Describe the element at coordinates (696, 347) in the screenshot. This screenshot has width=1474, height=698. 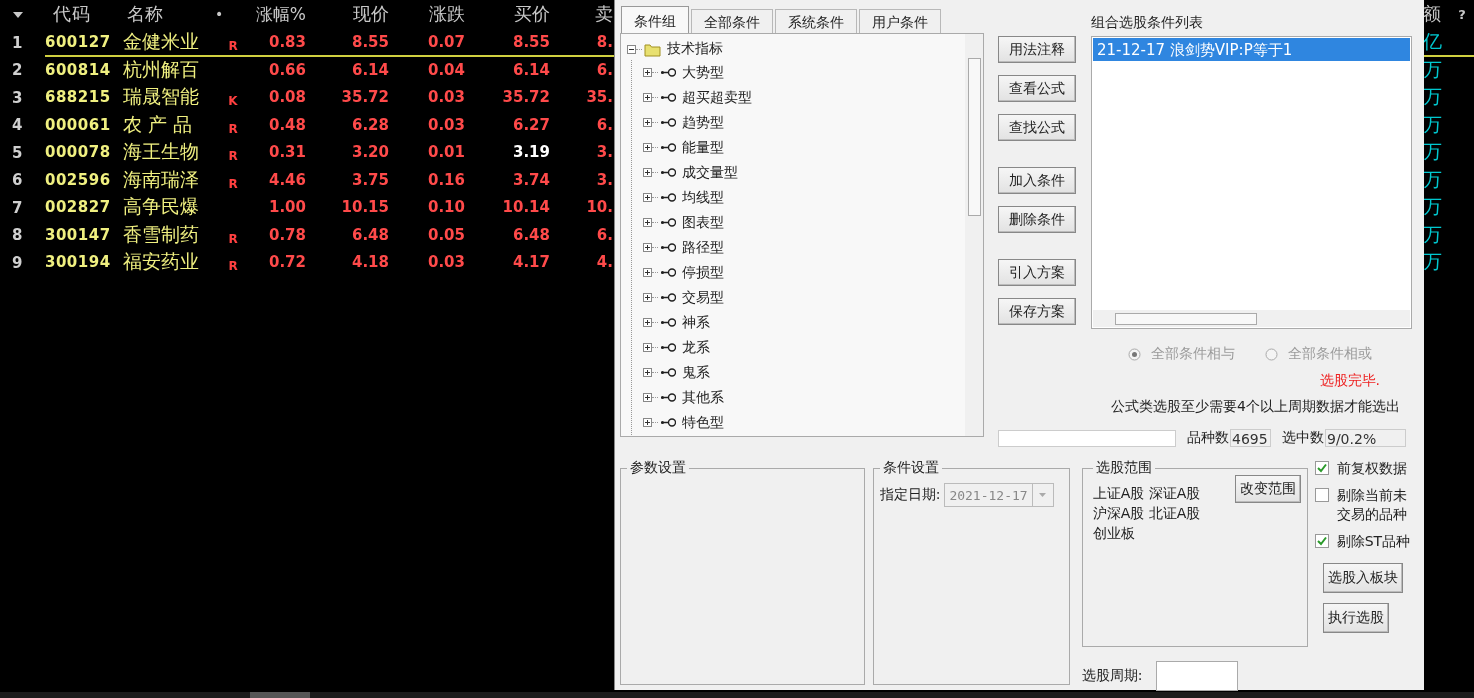
I see `tree-item: 龙系` at that location.